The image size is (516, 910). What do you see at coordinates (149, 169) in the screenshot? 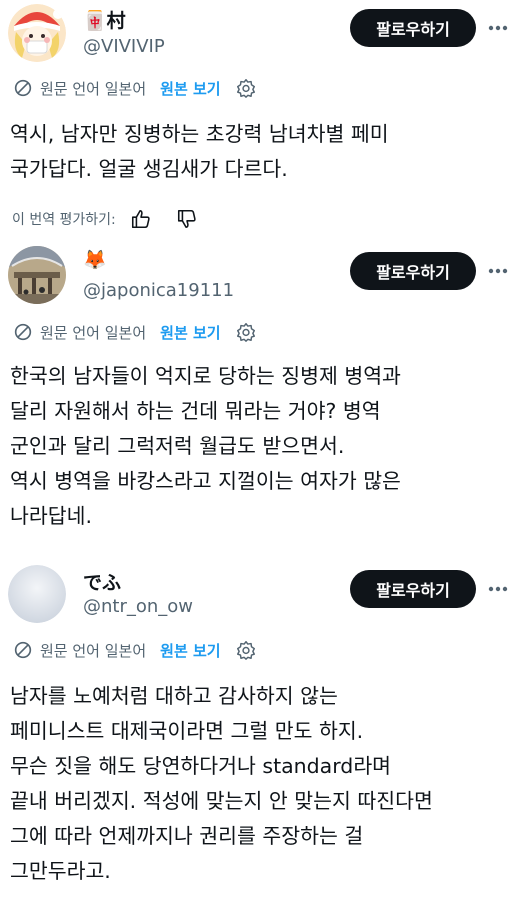
I see `post-text-line: 국가답다. 얼굴 생김새가 다르다.` at bounding box center [149, 169].